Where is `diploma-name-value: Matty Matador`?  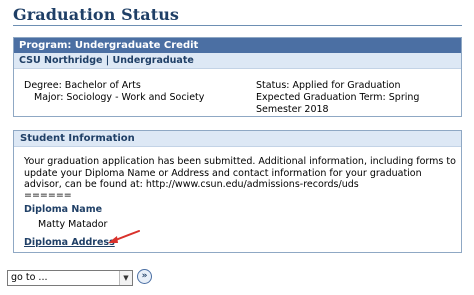 diploma-name-value: Matty Matador is located at coordinates (73, 224).